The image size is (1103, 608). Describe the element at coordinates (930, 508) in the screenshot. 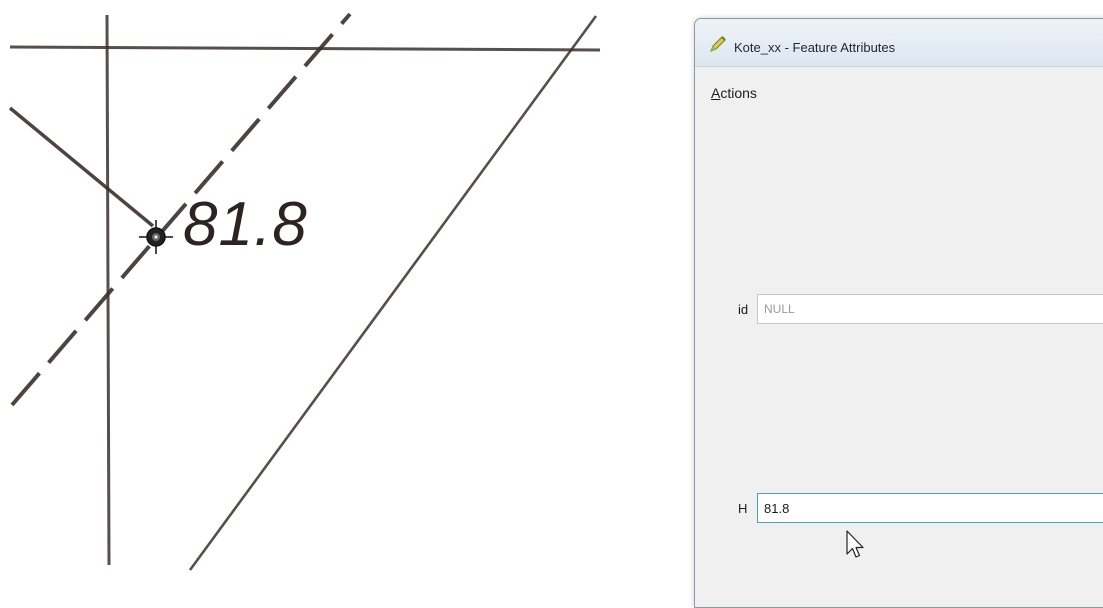

I see `h-field` at that location.